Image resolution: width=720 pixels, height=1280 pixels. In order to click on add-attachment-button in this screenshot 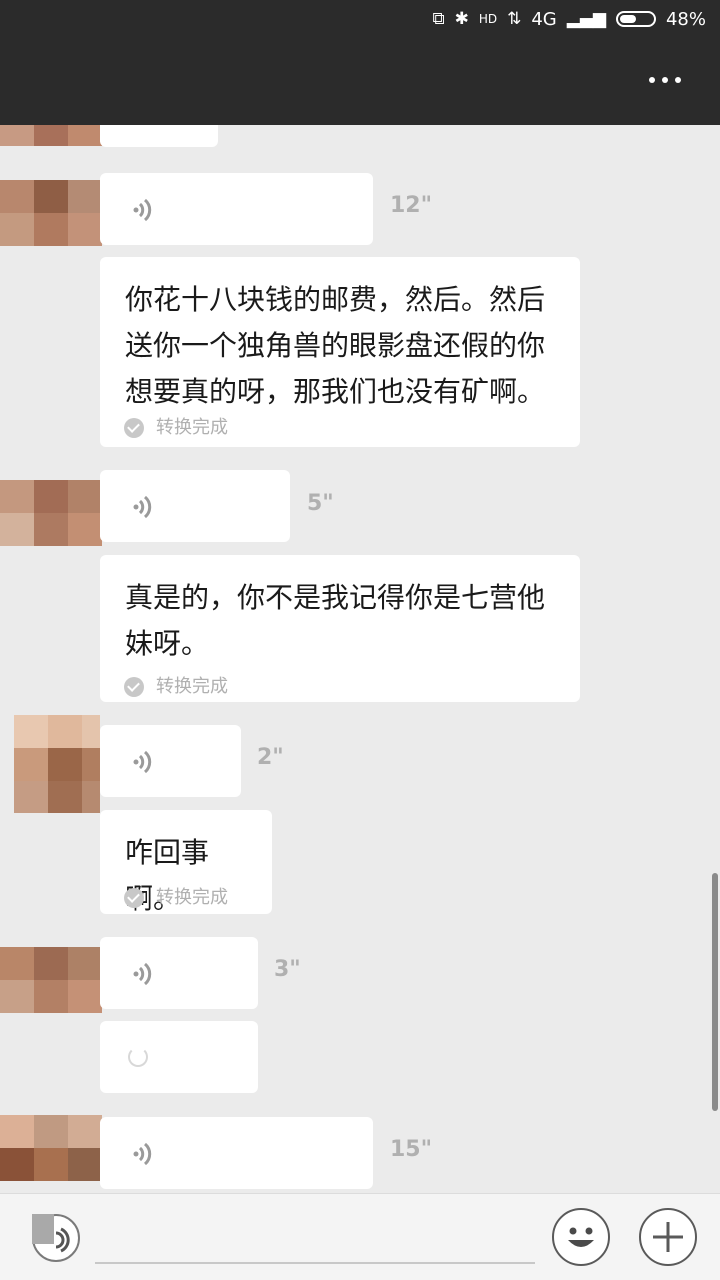, I will do `click(668, 1237)`.